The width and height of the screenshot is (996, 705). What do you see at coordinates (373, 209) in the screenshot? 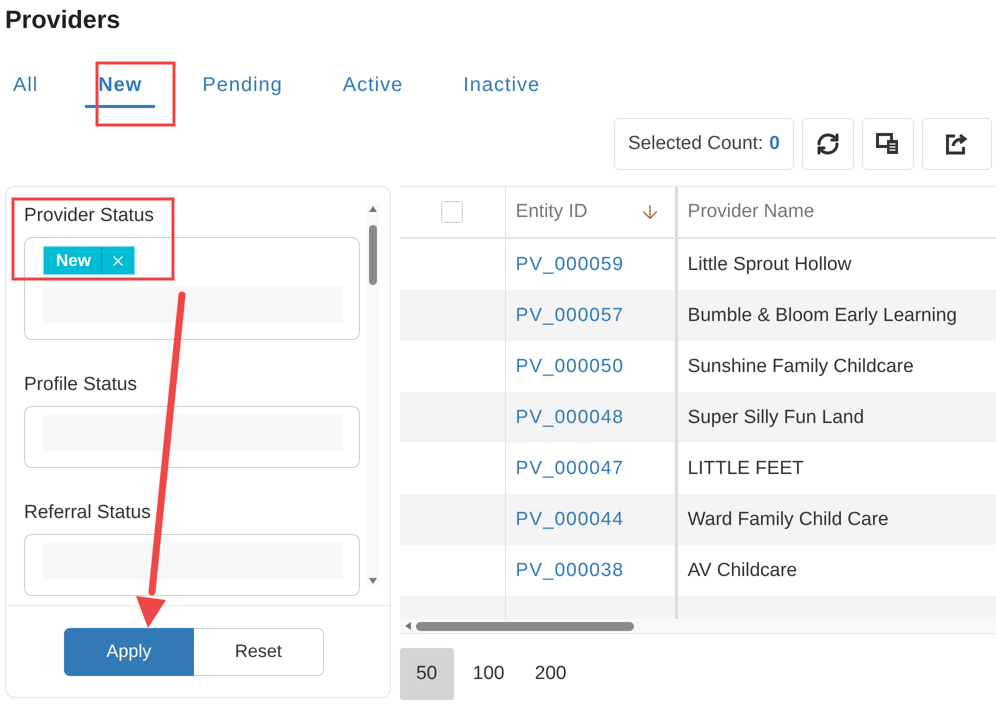
I see `scroll-up-icon` at bounding box center [373, 209].